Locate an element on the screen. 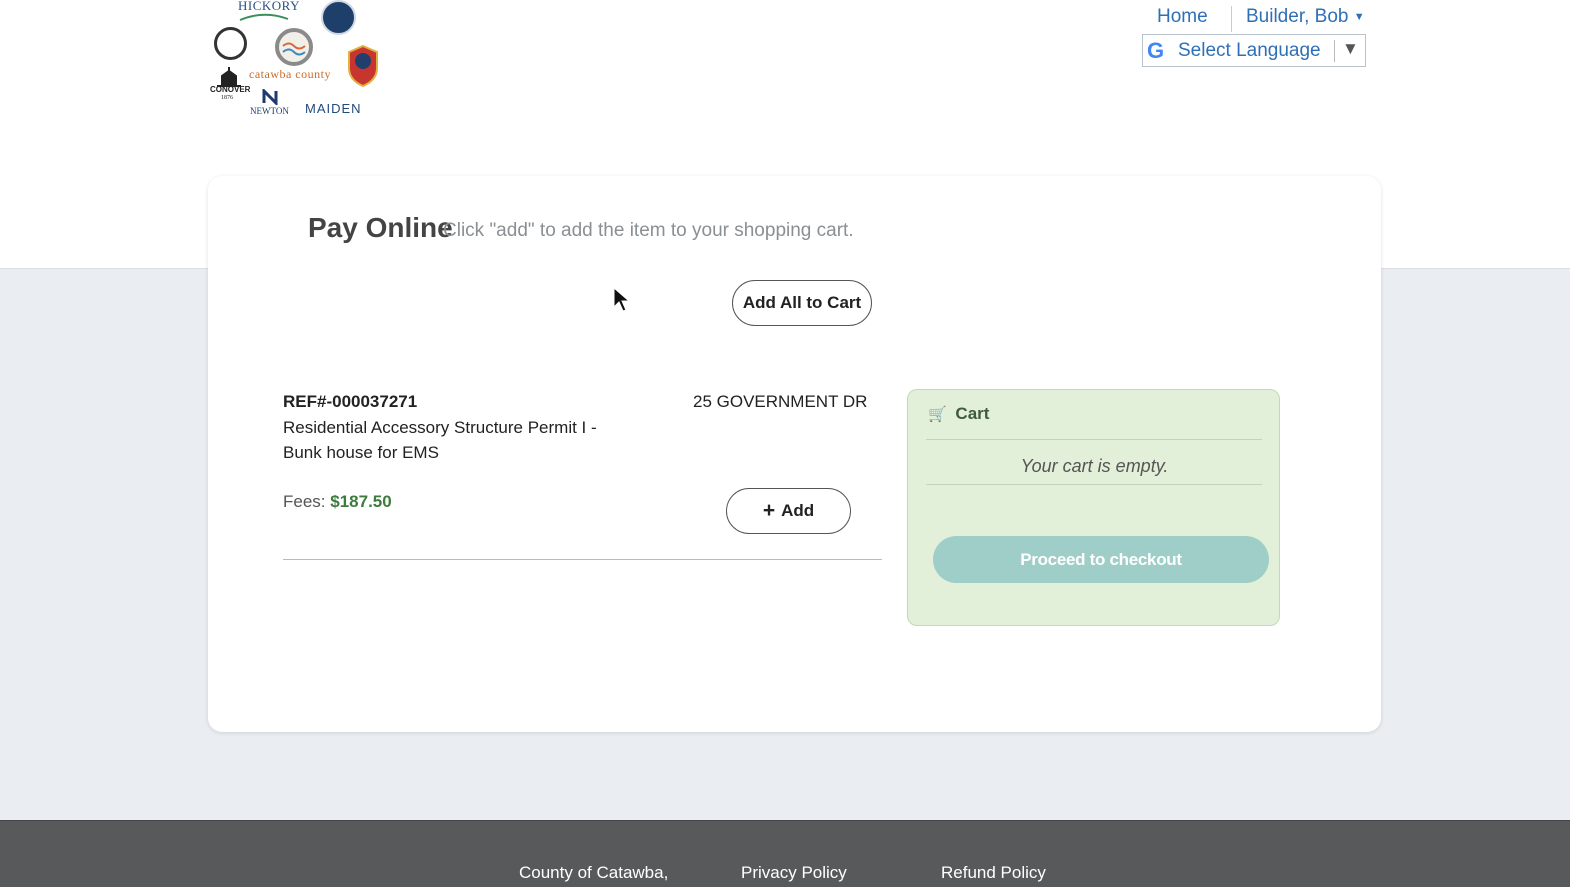  language-select-divider is located at coordinates (1334, 51).